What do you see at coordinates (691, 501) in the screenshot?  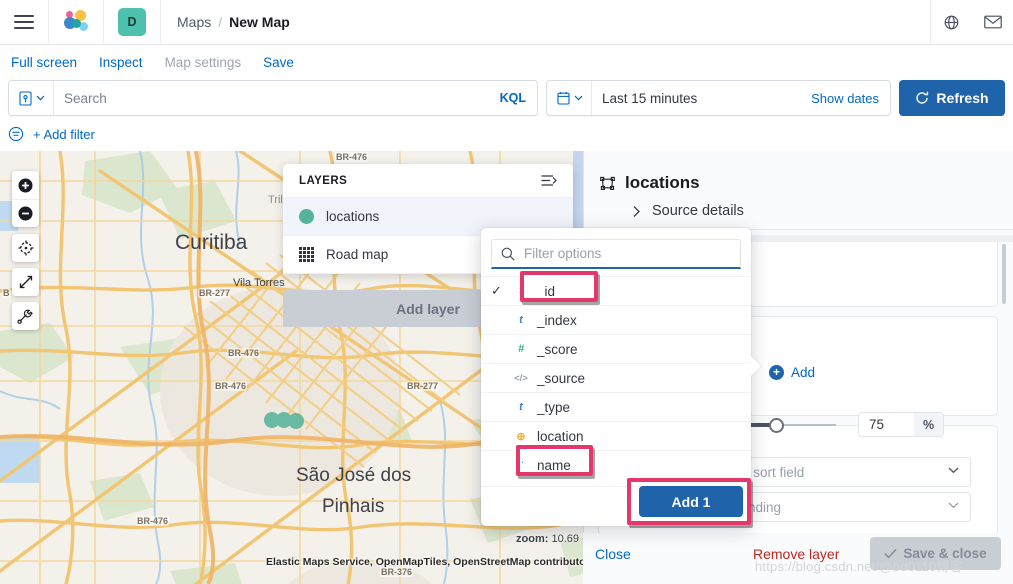 I see `add-selected-fields-button: Add 1` at bounding box center [691, 501].